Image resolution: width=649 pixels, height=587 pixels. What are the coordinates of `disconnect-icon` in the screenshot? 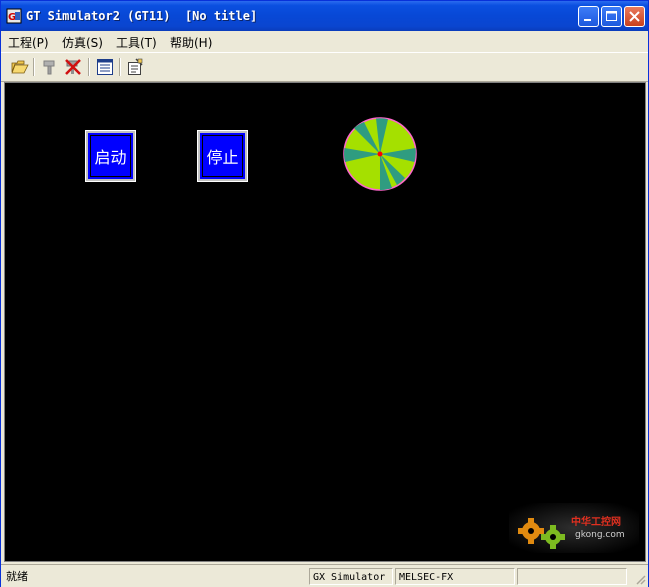 It's located at (50, 67).